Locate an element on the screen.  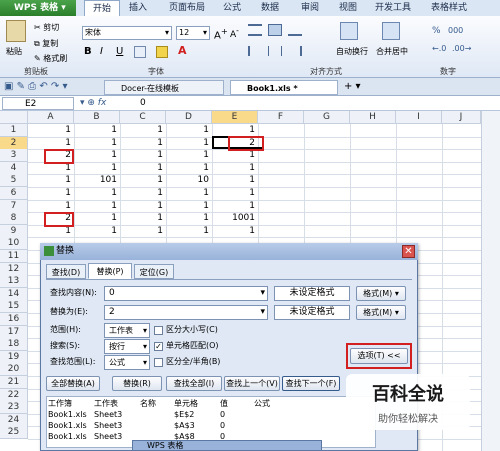
column-header-j: J is located at coordinates (461, 117).